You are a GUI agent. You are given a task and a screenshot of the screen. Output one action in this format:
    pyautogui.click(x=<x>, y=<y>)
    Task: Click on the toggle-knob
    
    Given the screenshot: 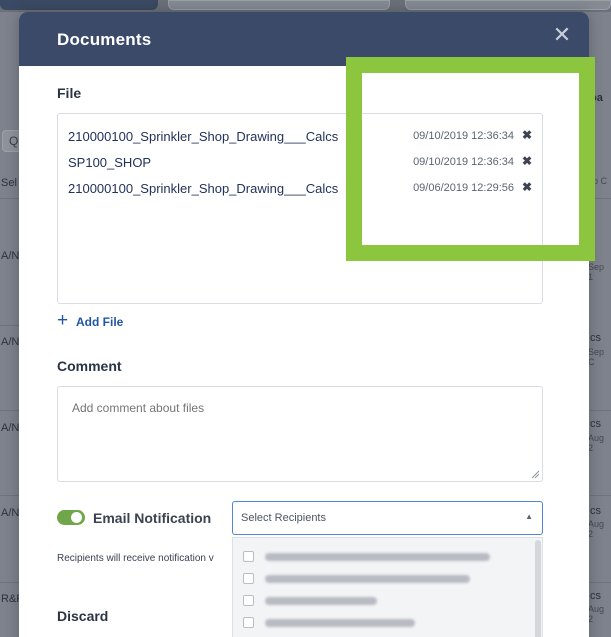 What is the action you would take?
    pyautogui.click(x=76, y=517)
    